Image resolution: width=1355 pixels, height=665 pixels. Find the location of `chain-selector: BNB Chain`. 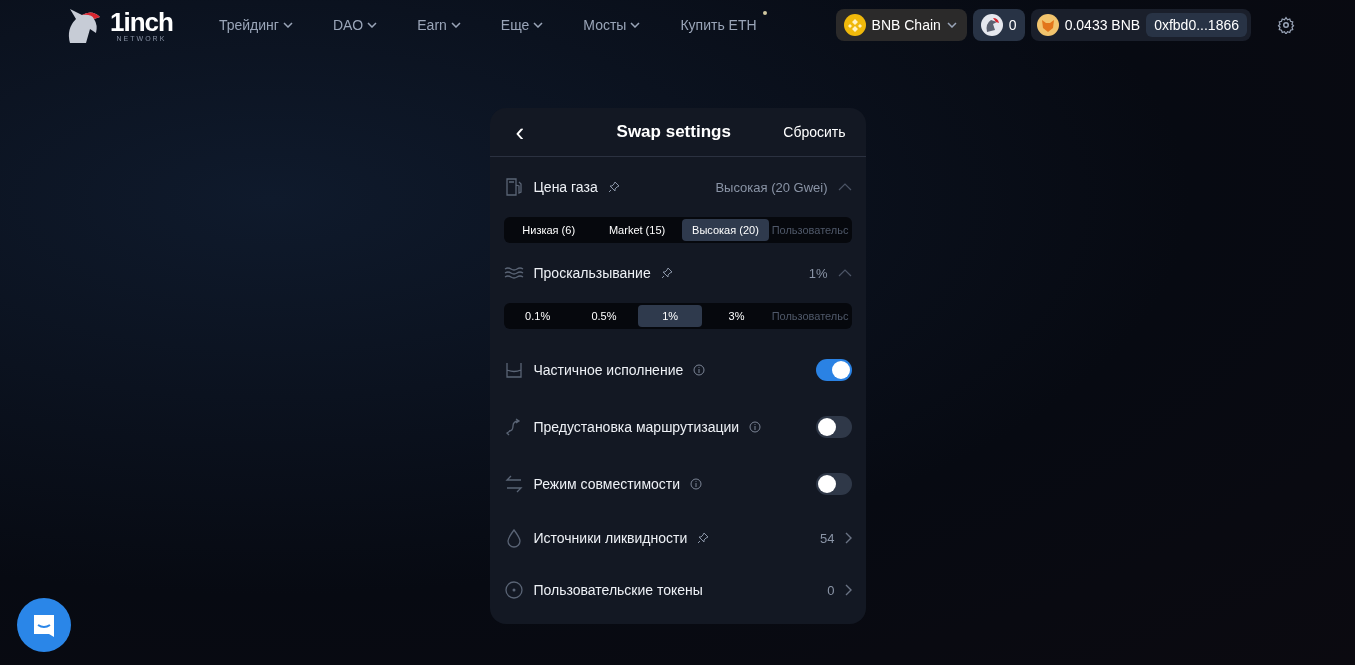

chain-selector: BNB Chain is located at coordinates (901, 25).